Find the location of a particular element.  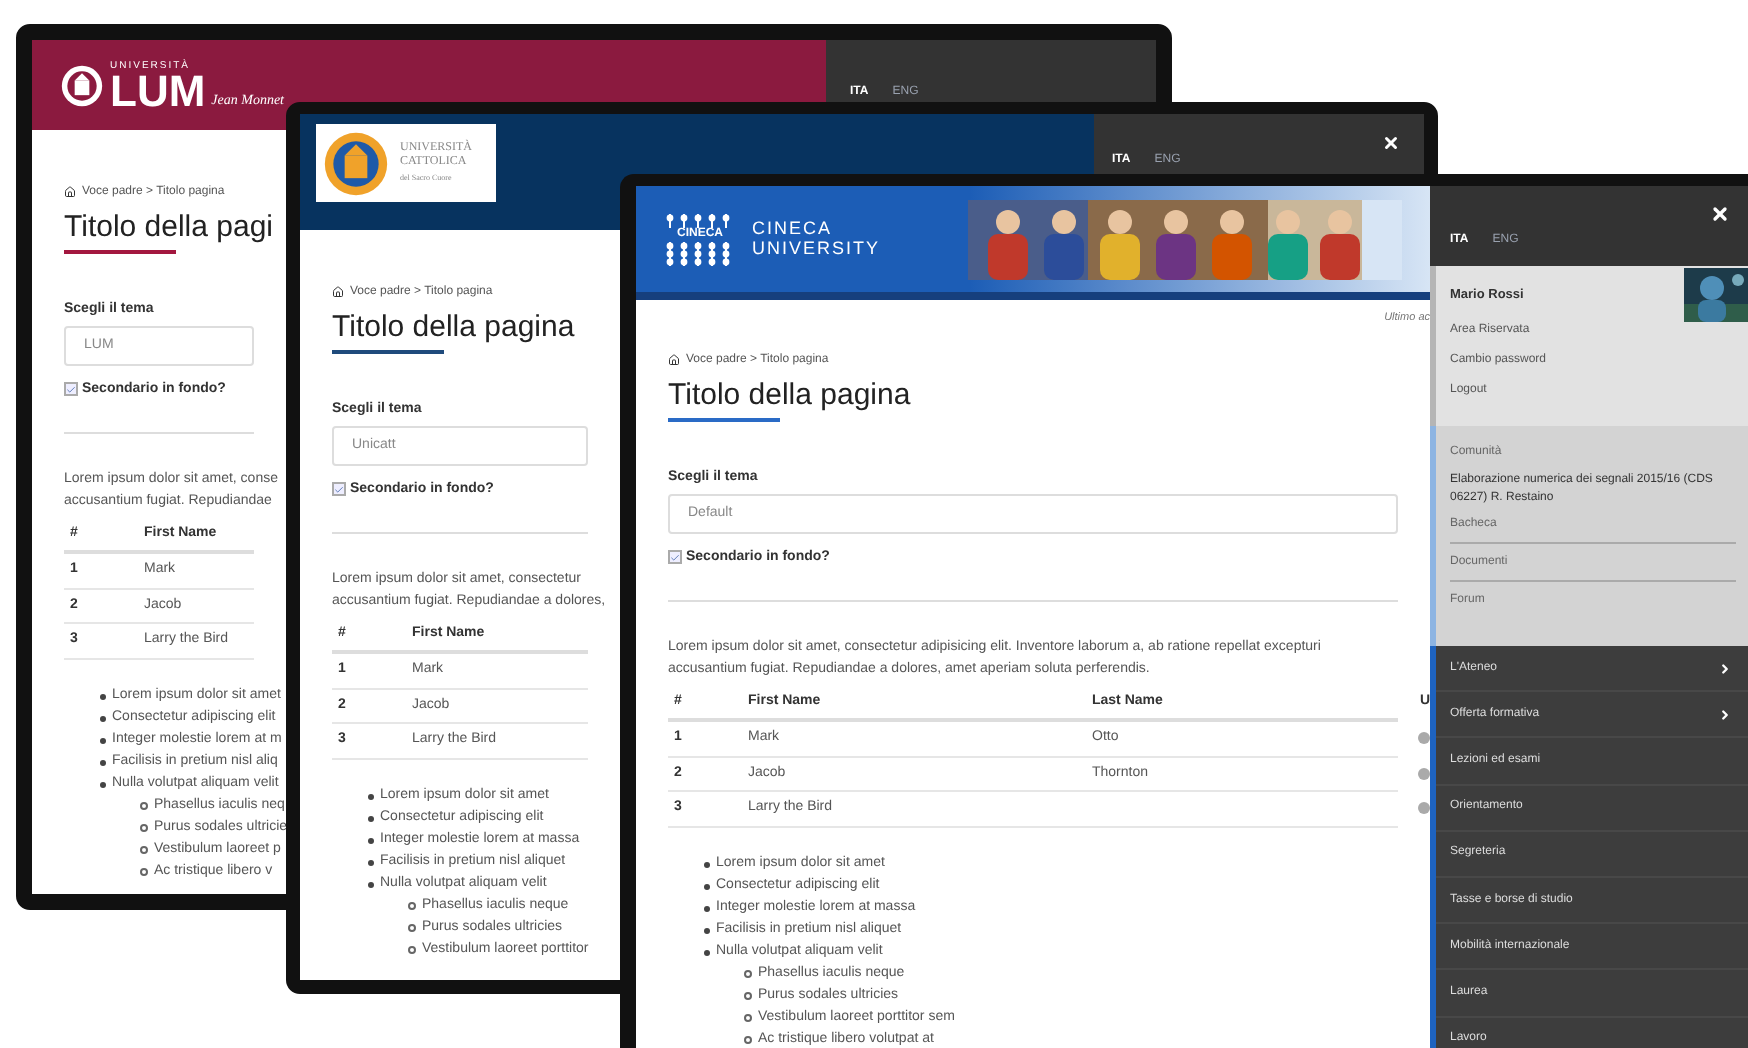

logo-text: LUM is located at coordinates (158, 91).